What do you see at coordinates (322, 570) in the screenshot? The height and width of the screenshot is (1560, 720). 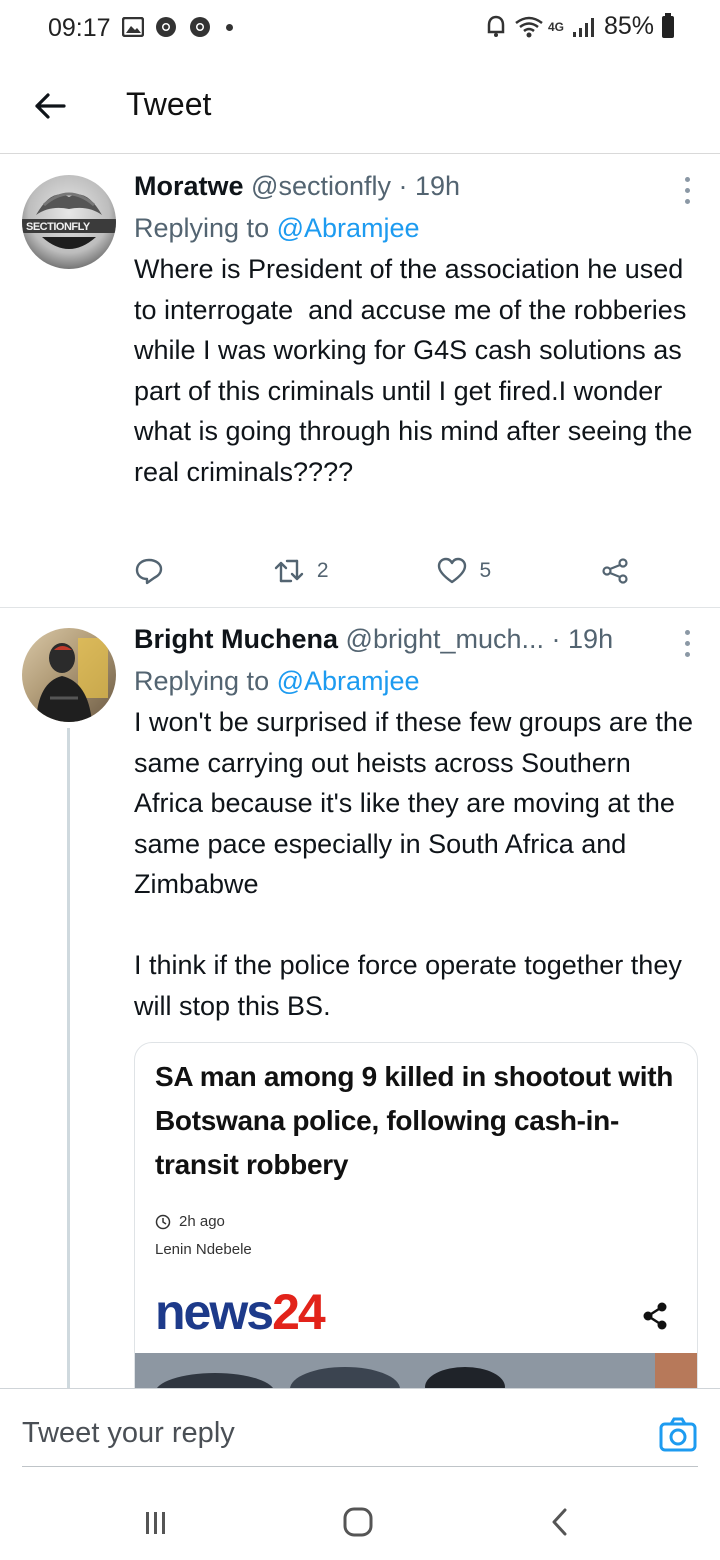 I see `retweet-count: 2` at bounding box center [322, 570].